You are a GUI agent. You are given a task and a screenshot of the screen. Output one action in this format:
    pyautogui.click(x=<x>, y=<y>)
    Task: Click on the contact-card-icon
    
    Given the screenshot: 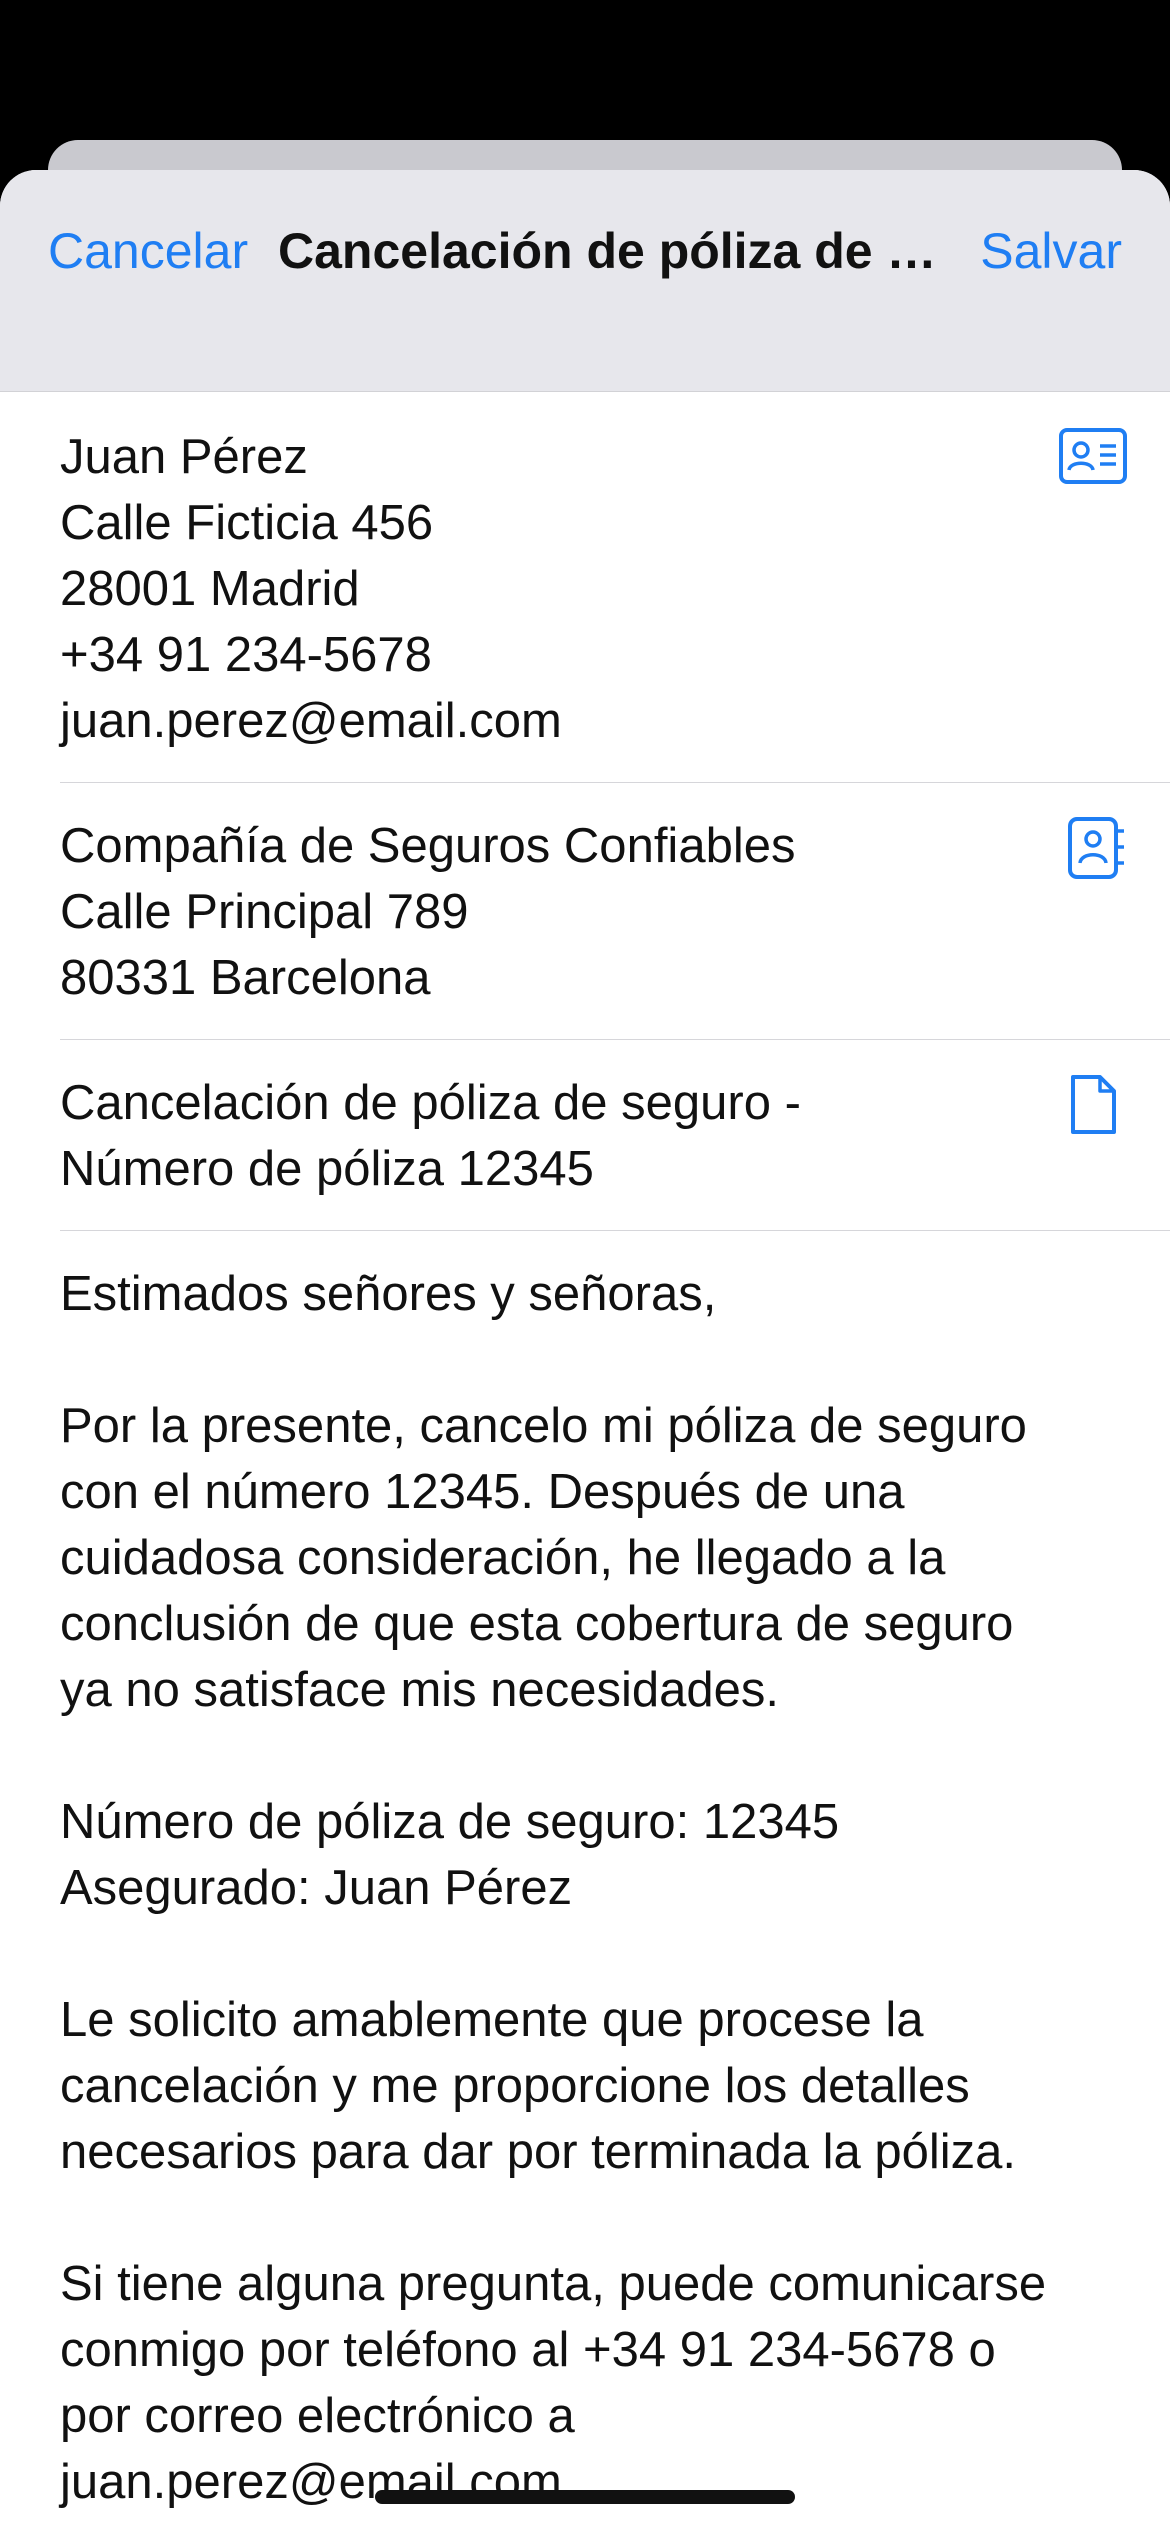 What is the action you would take?
    pyautogui.click(x=1093, y=457)
    